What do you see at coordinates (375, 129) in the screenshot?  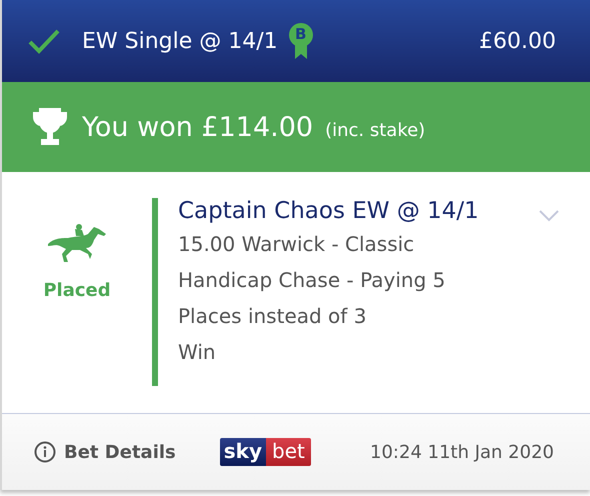 I see `stake-note: (inc. stake)` at bounding box center [375, 129].